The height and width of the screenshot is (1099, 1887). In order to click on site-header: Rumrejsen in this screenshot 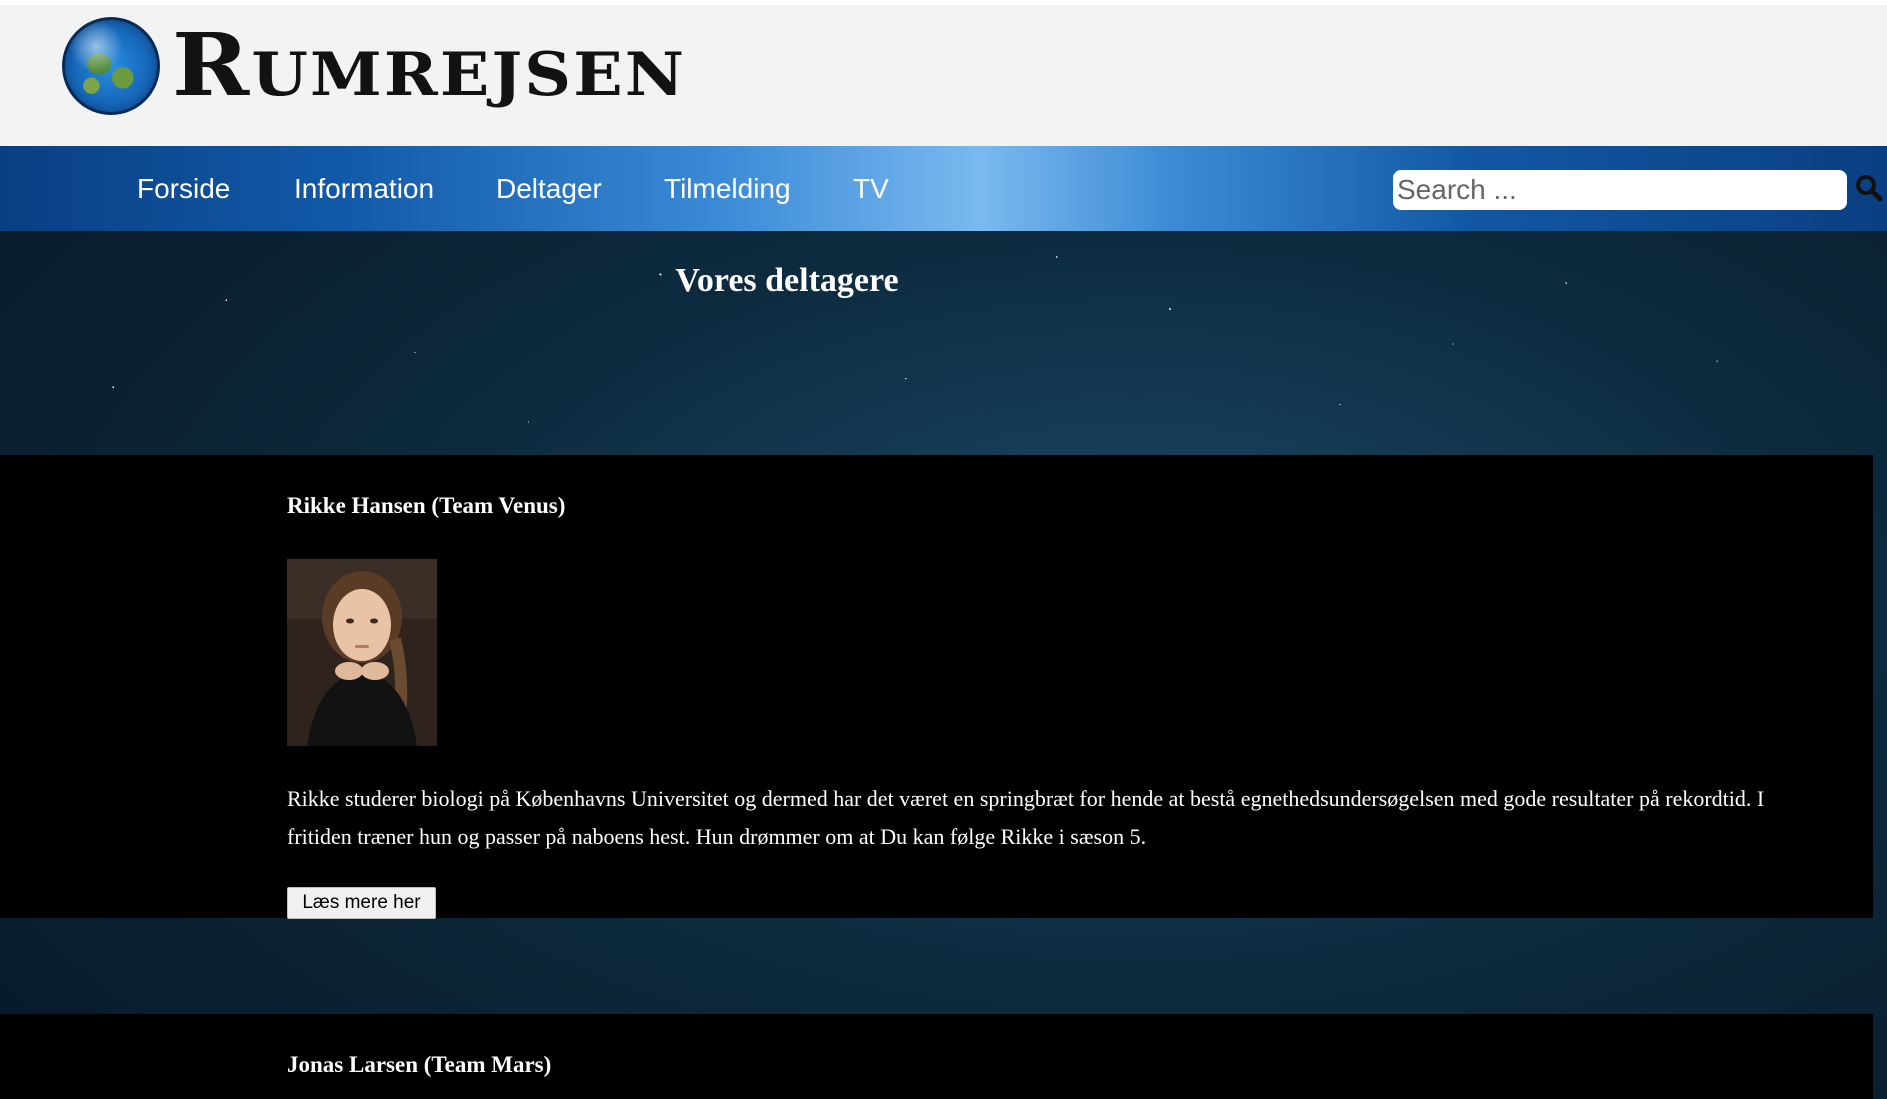, I will do `click(943, 73)`.